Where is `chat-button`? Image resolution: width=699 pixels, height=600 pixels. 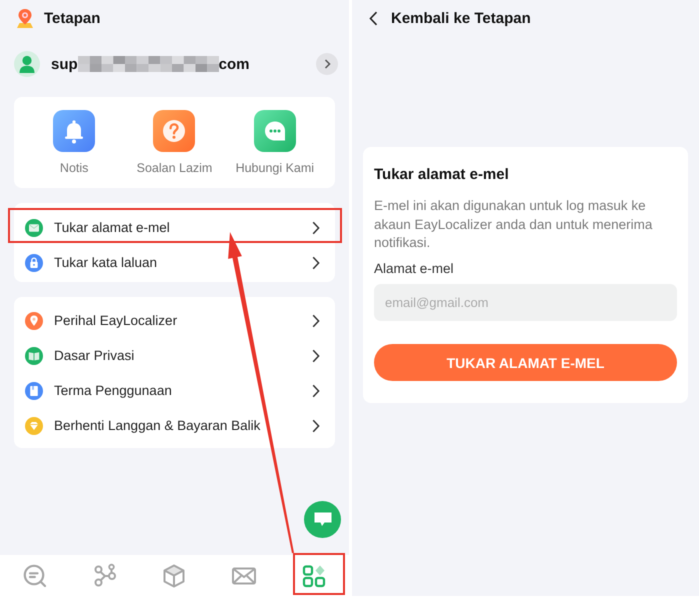 chat-button is located at coordinates (322, 519).